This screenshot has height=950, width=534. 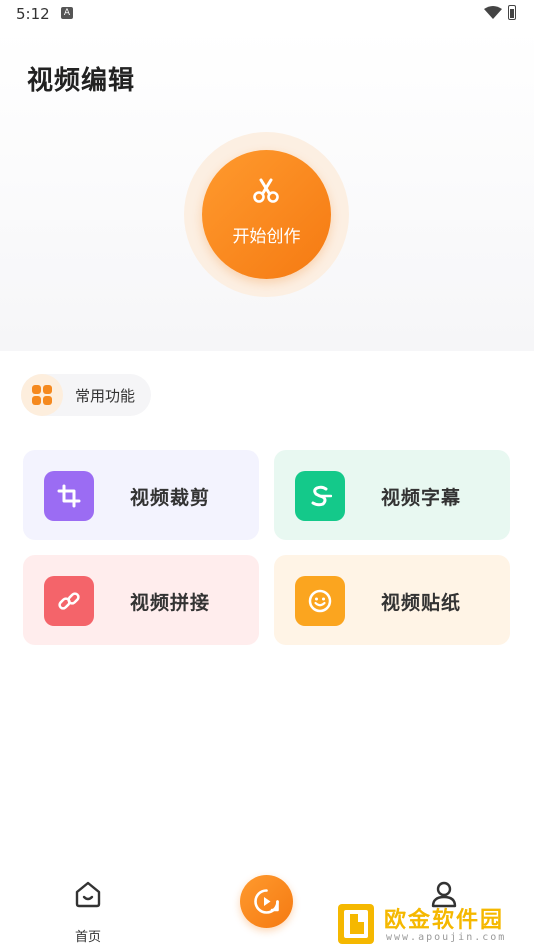 I want to click on video-subtitle-card: 视频字幕, so click(x=392, y=495).